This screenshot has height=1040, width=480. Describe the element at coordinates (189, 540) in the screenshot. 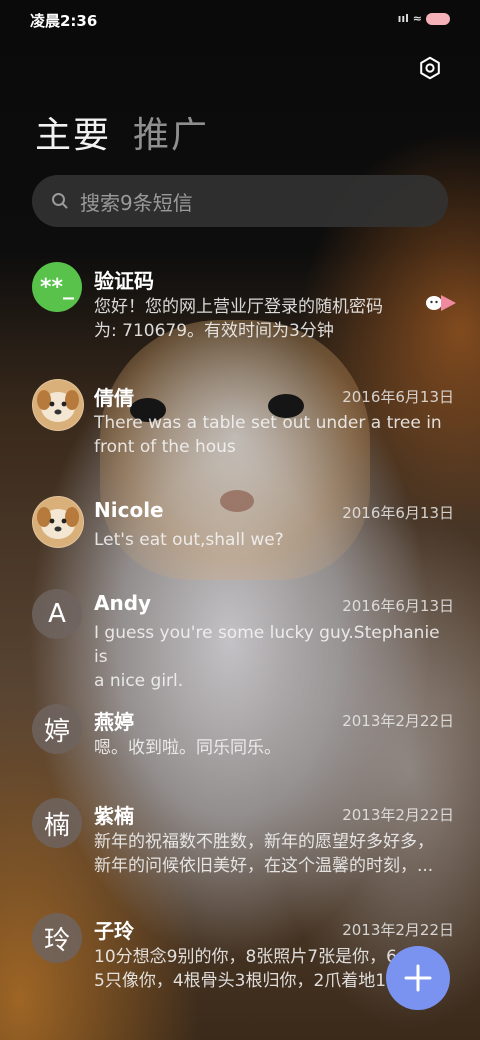

I see `message-preview: Let's eat out,shall we?` at that location.